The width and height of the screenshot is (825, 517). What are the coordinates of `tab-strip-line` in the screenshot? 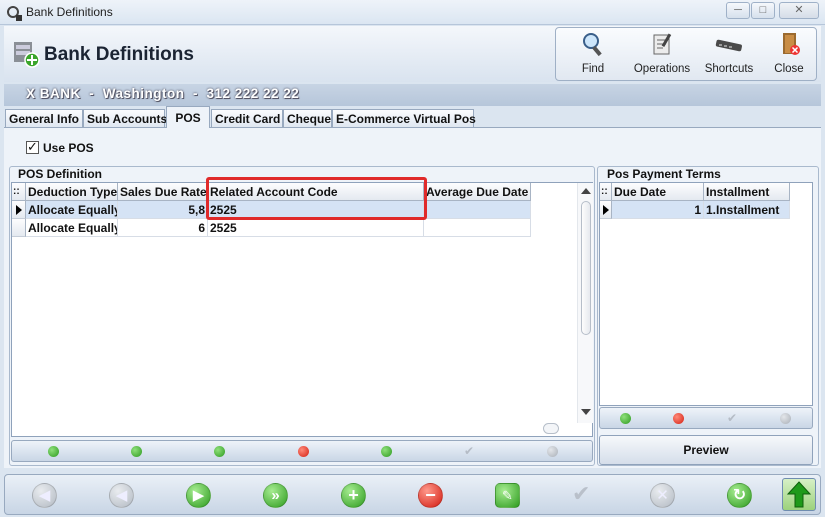 It's located at (412, 127).